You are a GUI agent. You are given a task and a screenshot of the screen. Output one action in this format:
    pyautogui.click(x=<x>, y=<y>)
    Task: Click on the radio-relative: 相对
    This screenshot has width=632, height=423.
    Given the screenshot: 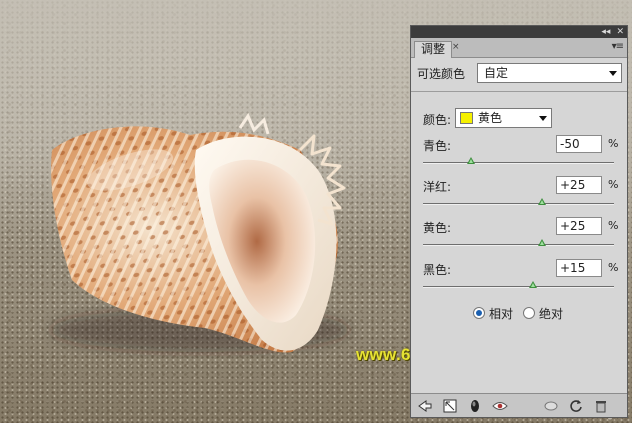 What is the action you would take?
    pyautogui.click(x=493, y=313)
    